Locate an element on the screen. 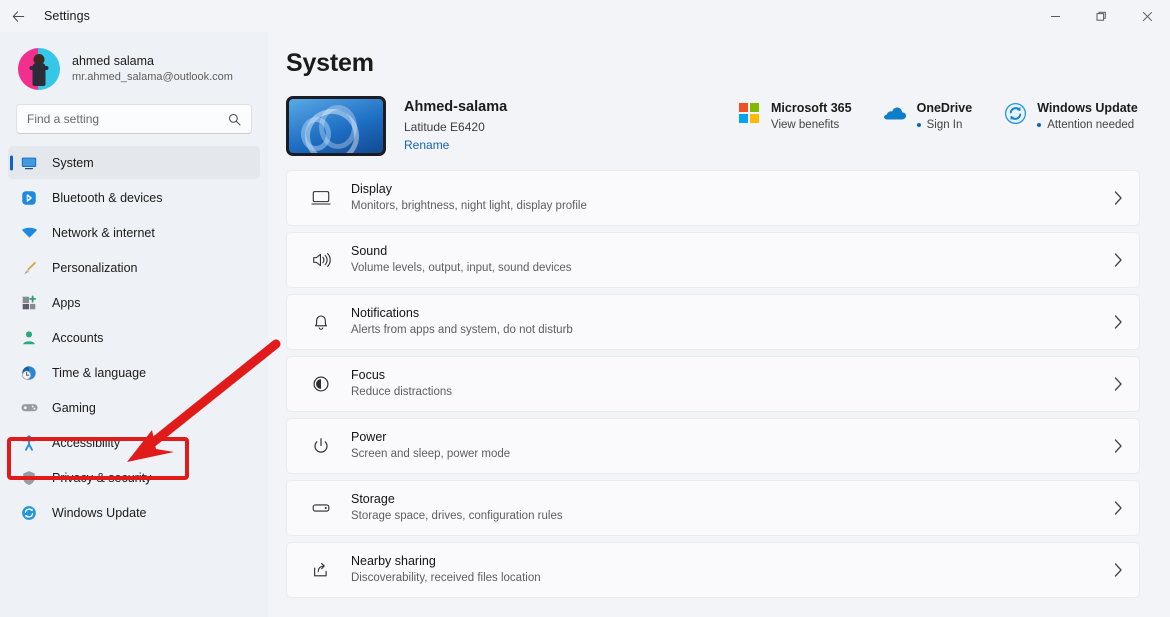 The height and width of the screenshot is (617, 1170). search-container is located at coordinates (134, 112).